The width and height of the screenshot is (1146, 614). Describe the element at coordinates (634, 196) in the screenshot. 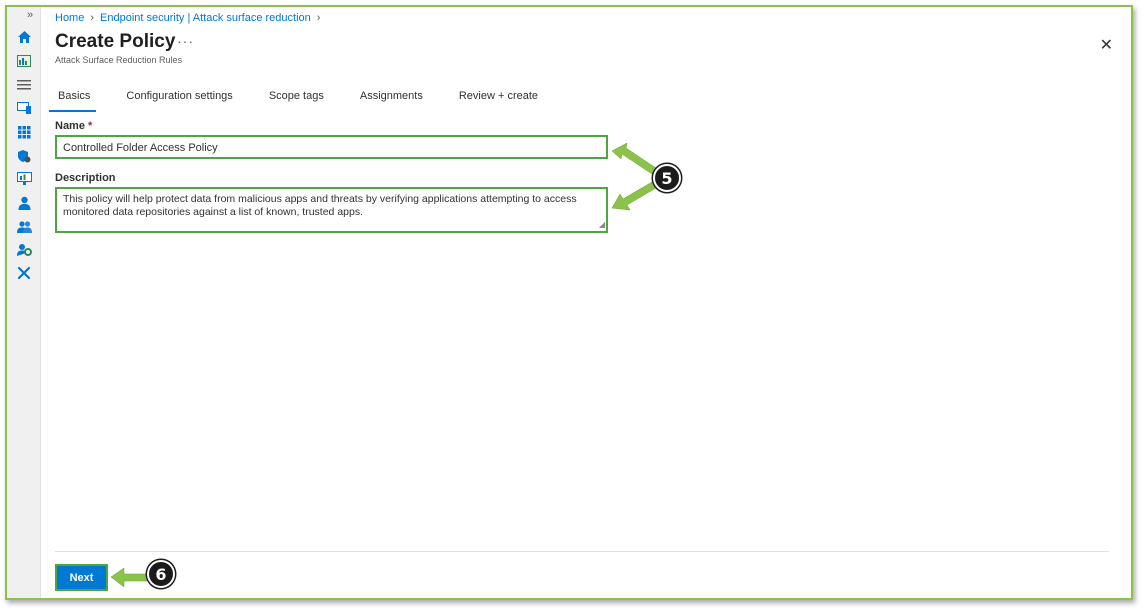

I see `arrow-to-description-icon` at that location.